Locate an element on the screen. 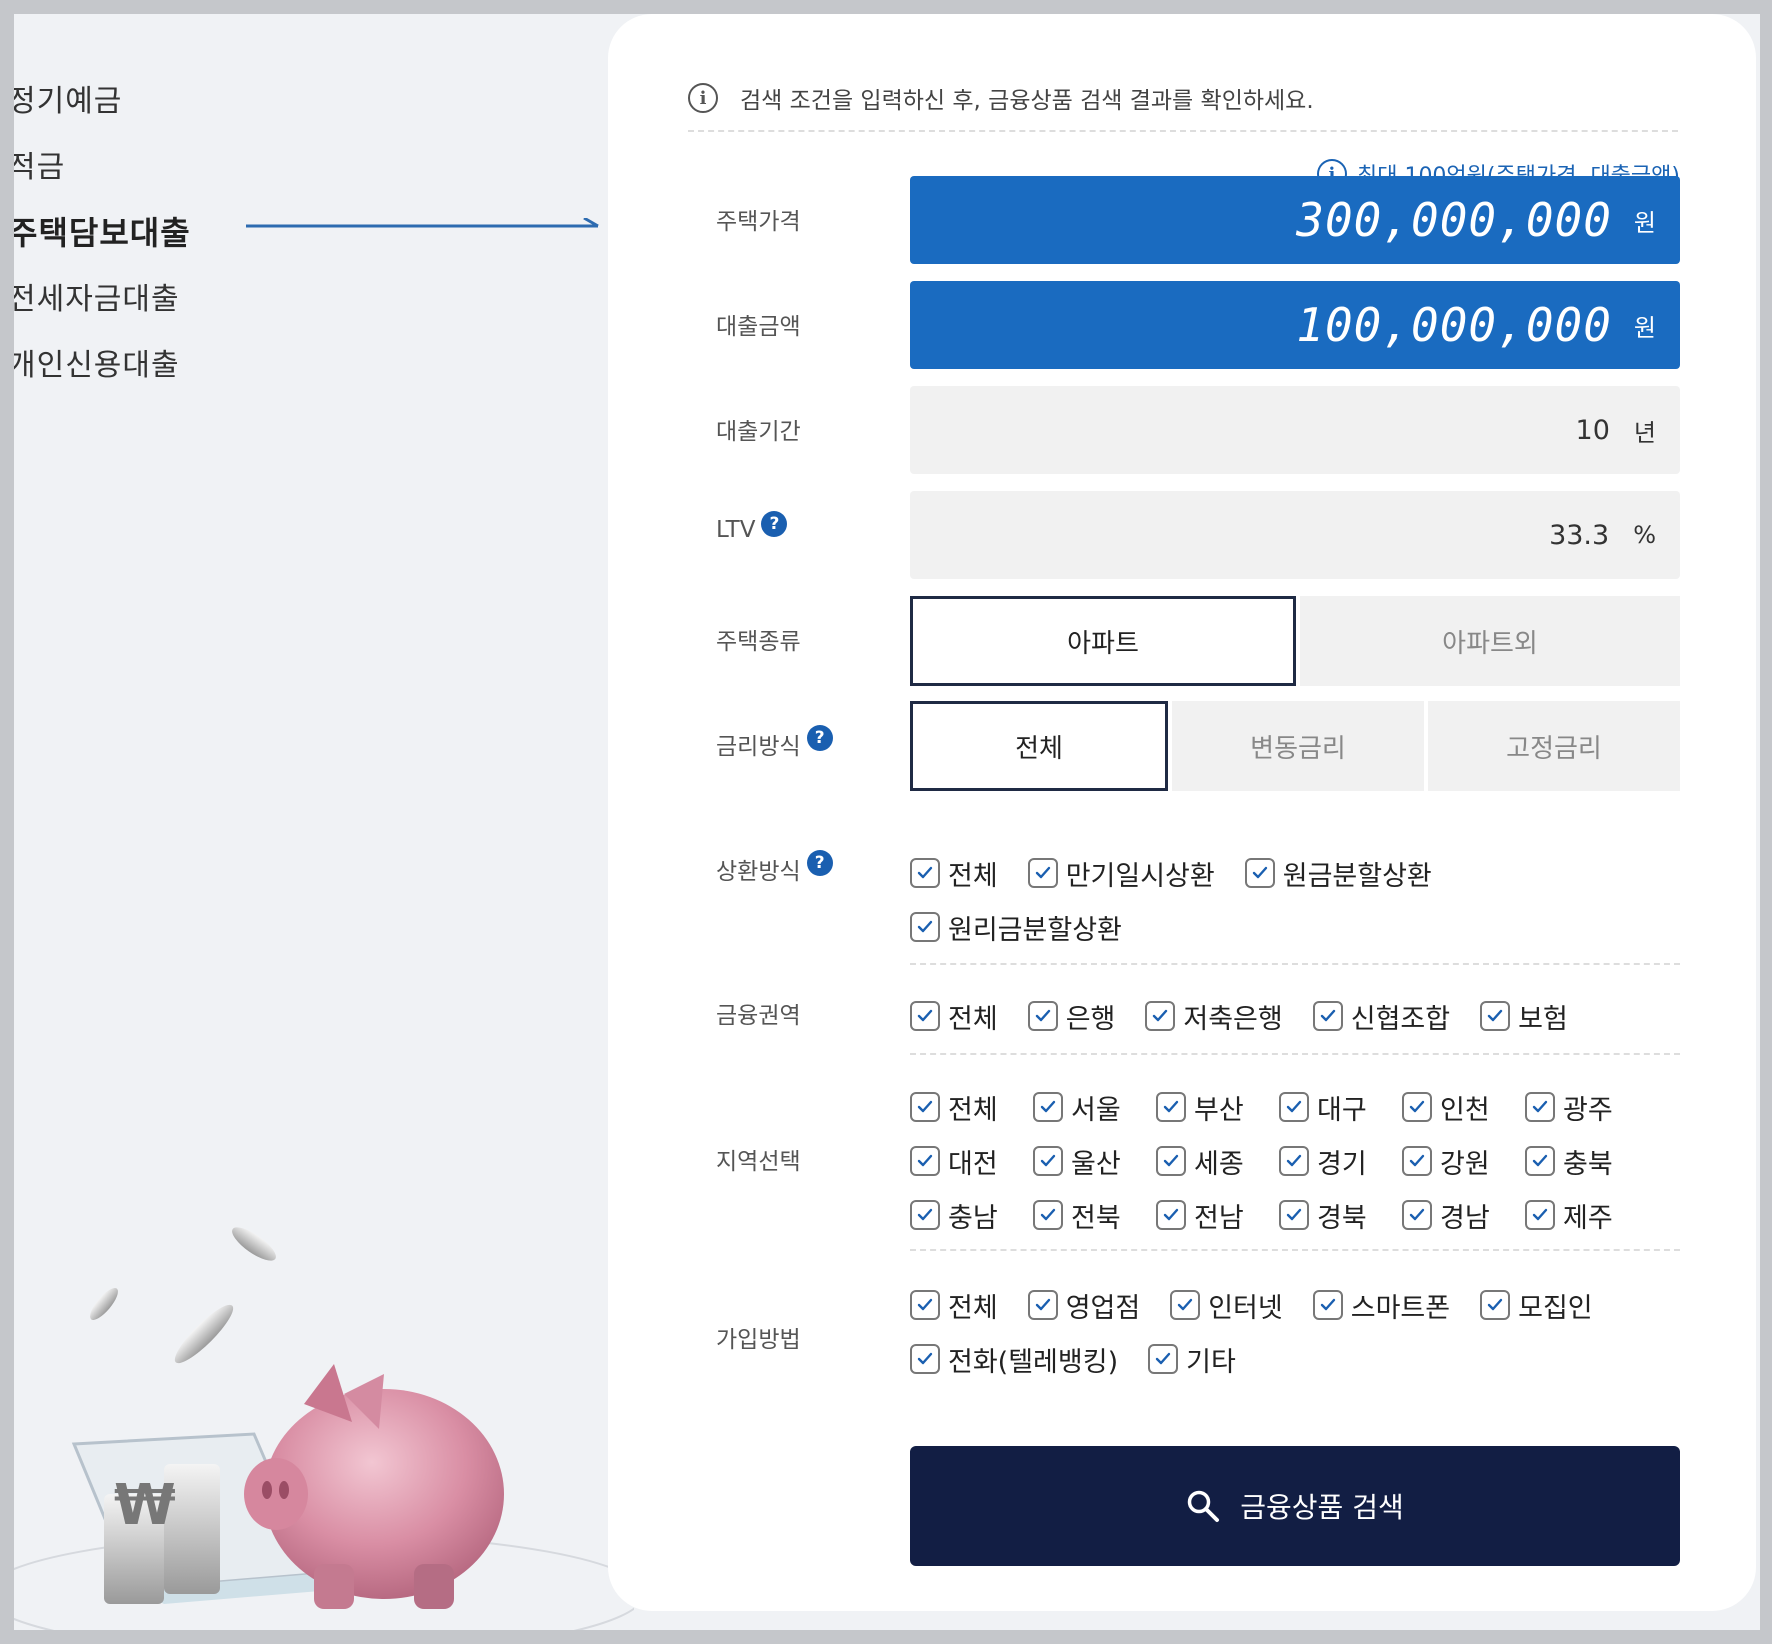 The width and height of the screenshot is (1772, 1644). checkbox-label: 경남 is located at coordinates (1465, 1218).